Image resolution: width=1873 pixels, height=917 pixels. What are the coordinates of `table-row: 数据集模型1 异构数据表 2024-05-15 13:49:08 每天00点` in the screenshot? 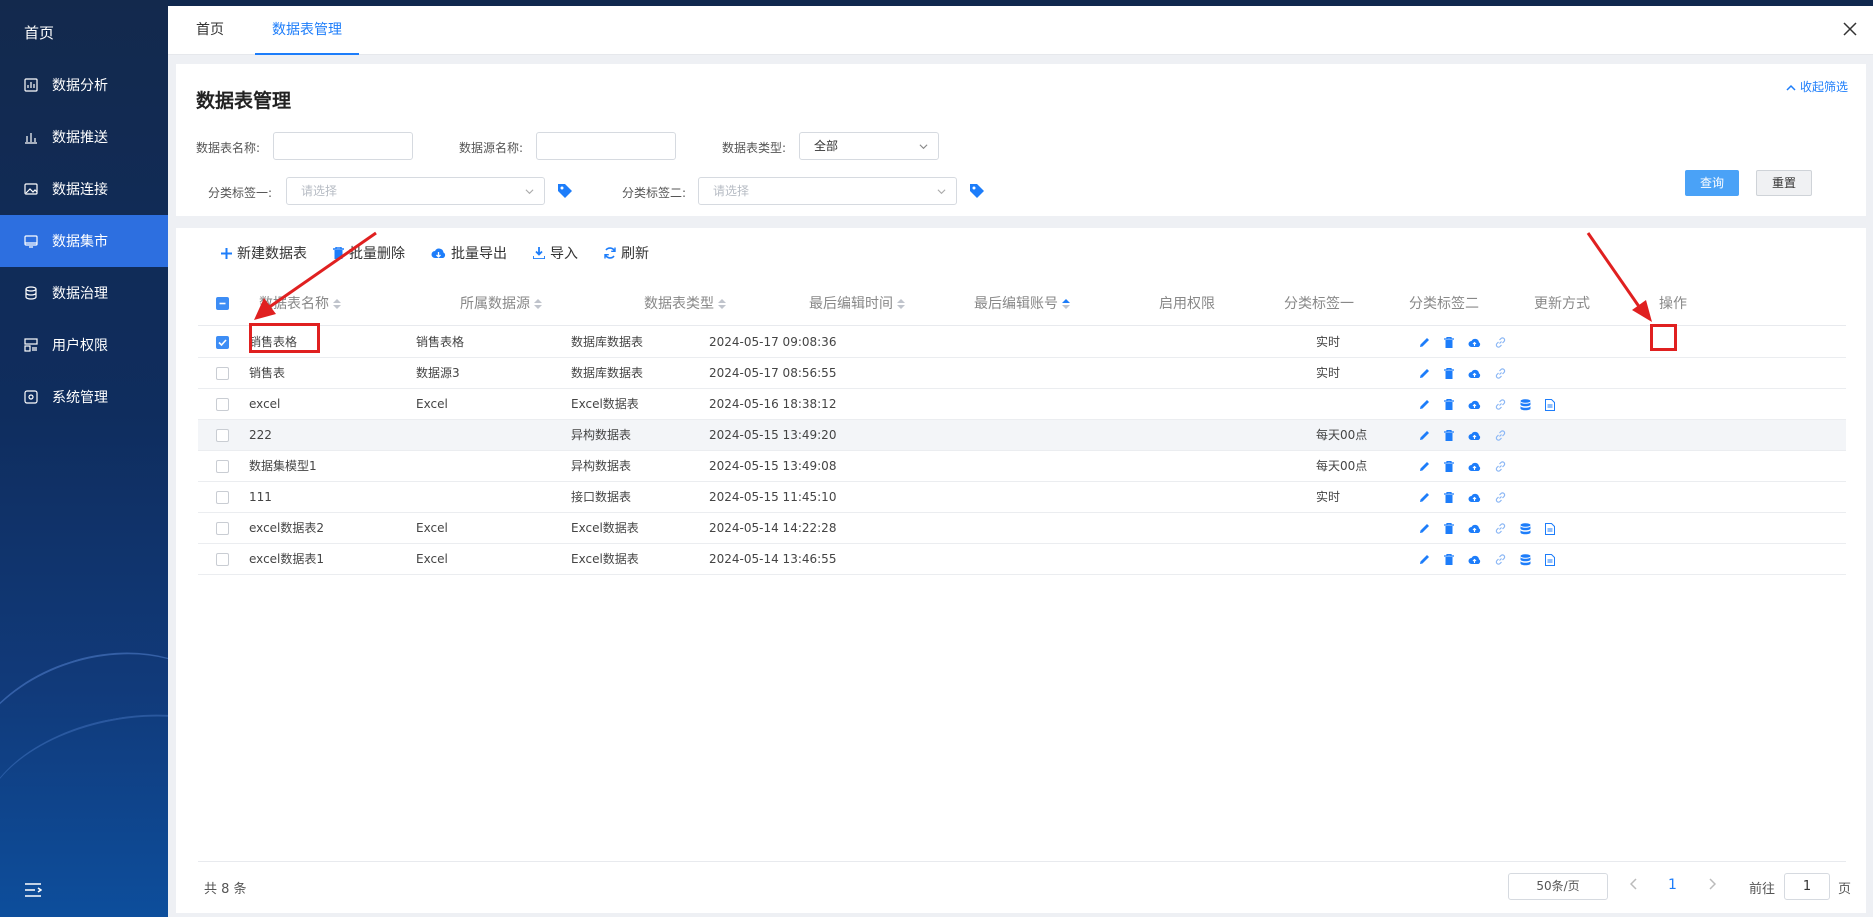 It's located at (1022, 466).